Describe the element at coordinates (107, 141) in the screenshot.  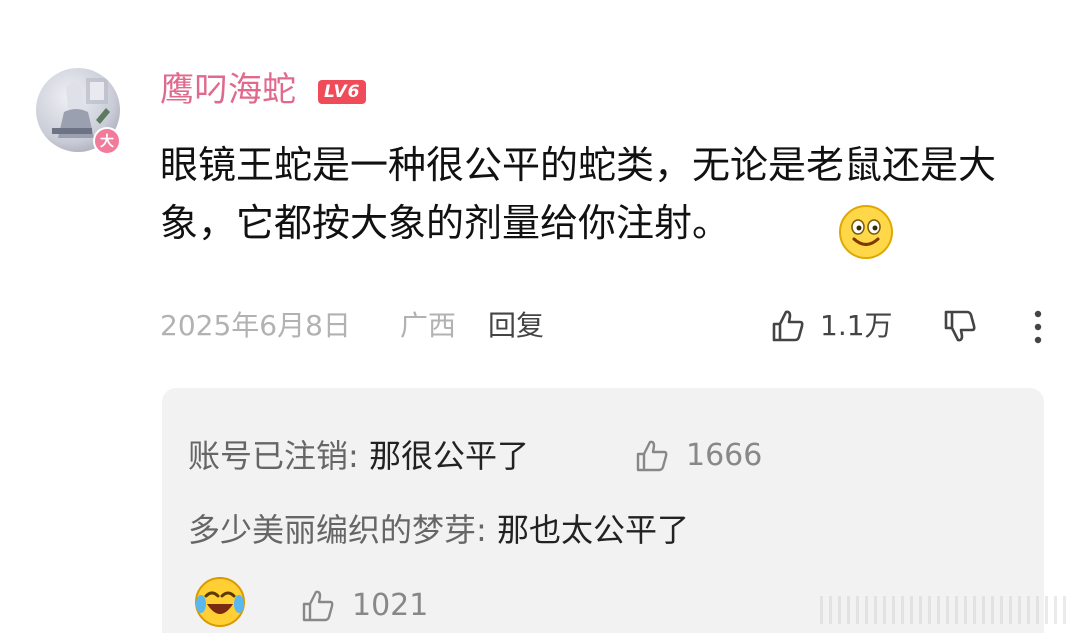
I see `vip-badge: 大` at that location.